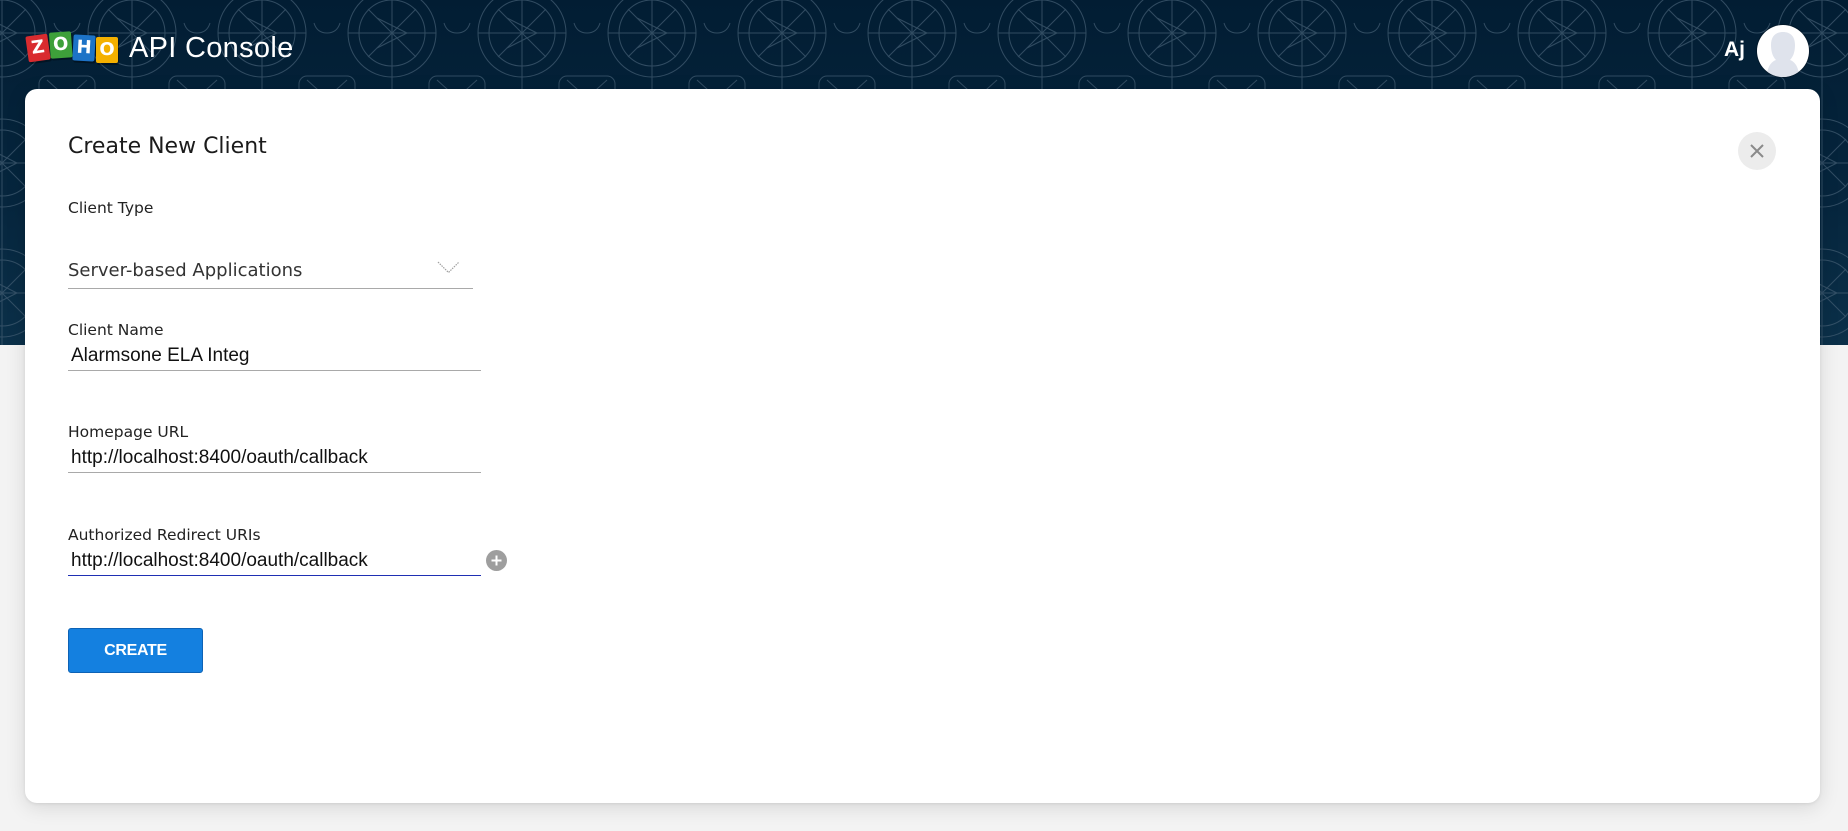 The image size is (1848, 831). Describe the element at coordinates (1783, 54) in the screenshot. I see `avatar-silhouette-icon` at that location.